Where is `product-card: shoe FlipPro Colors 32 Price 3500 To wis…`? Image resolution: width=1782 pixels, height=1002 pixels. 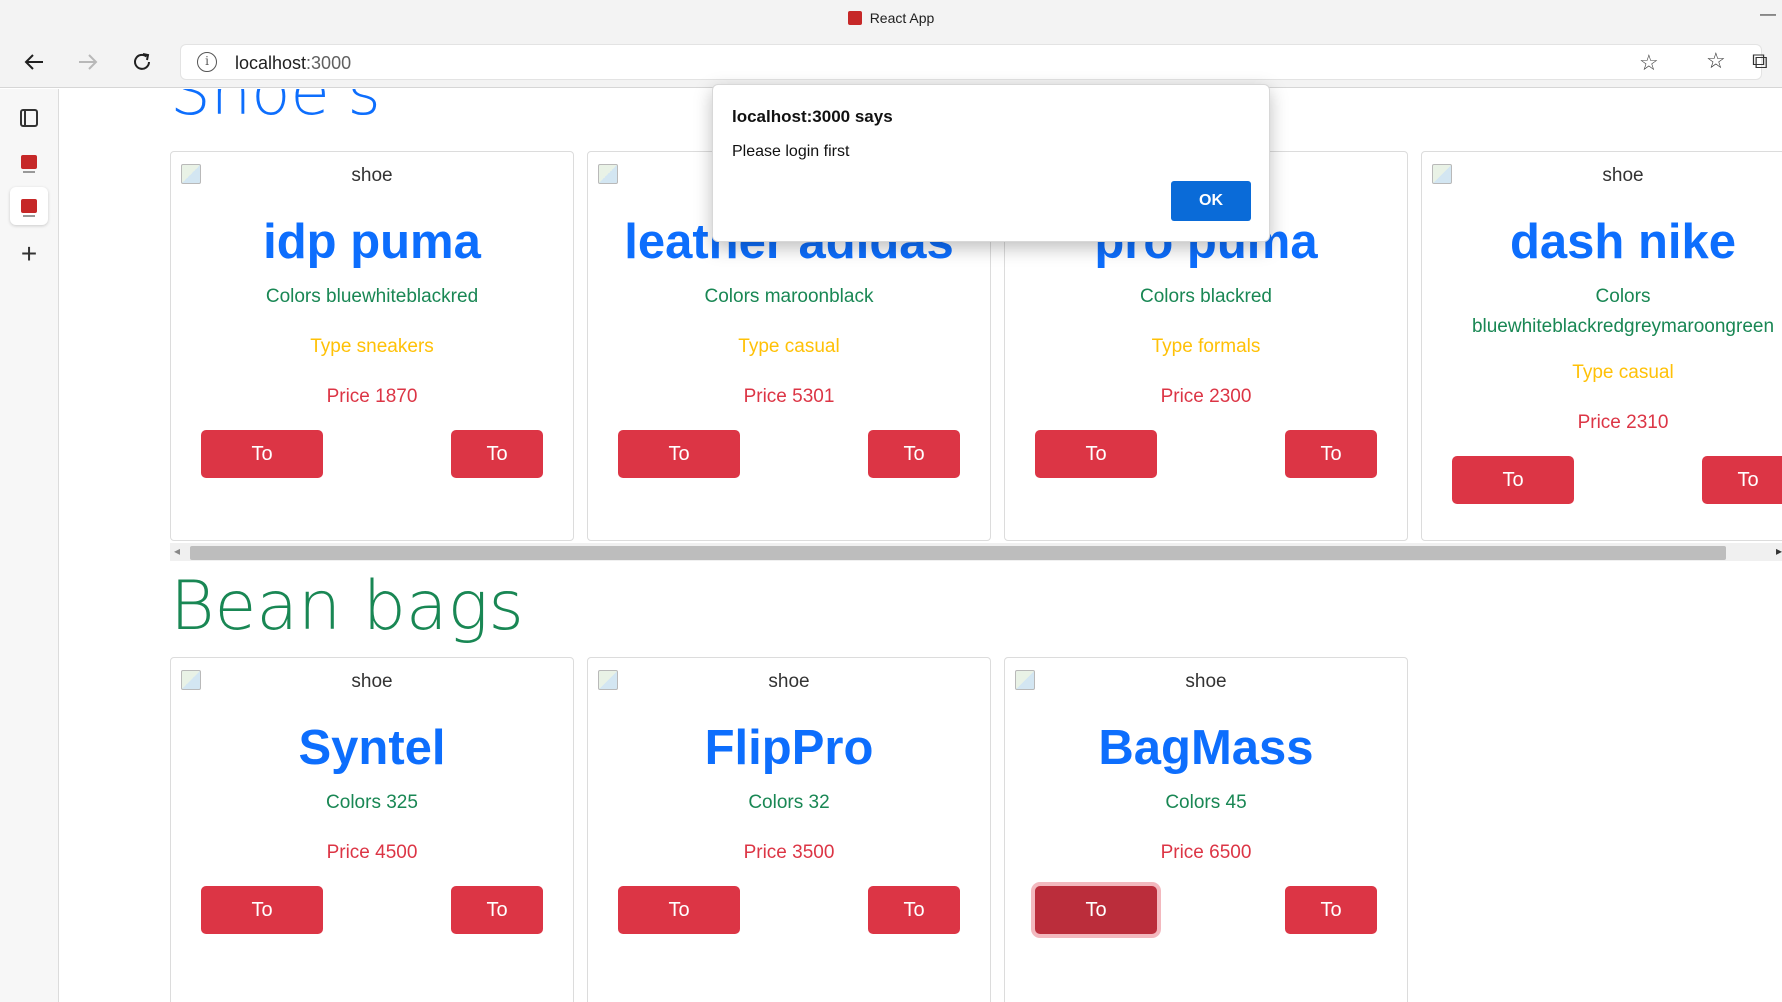
product-card: shoe FlipPro Colors 32 Price 3500 To wis… is located at coordinates (789, 829).